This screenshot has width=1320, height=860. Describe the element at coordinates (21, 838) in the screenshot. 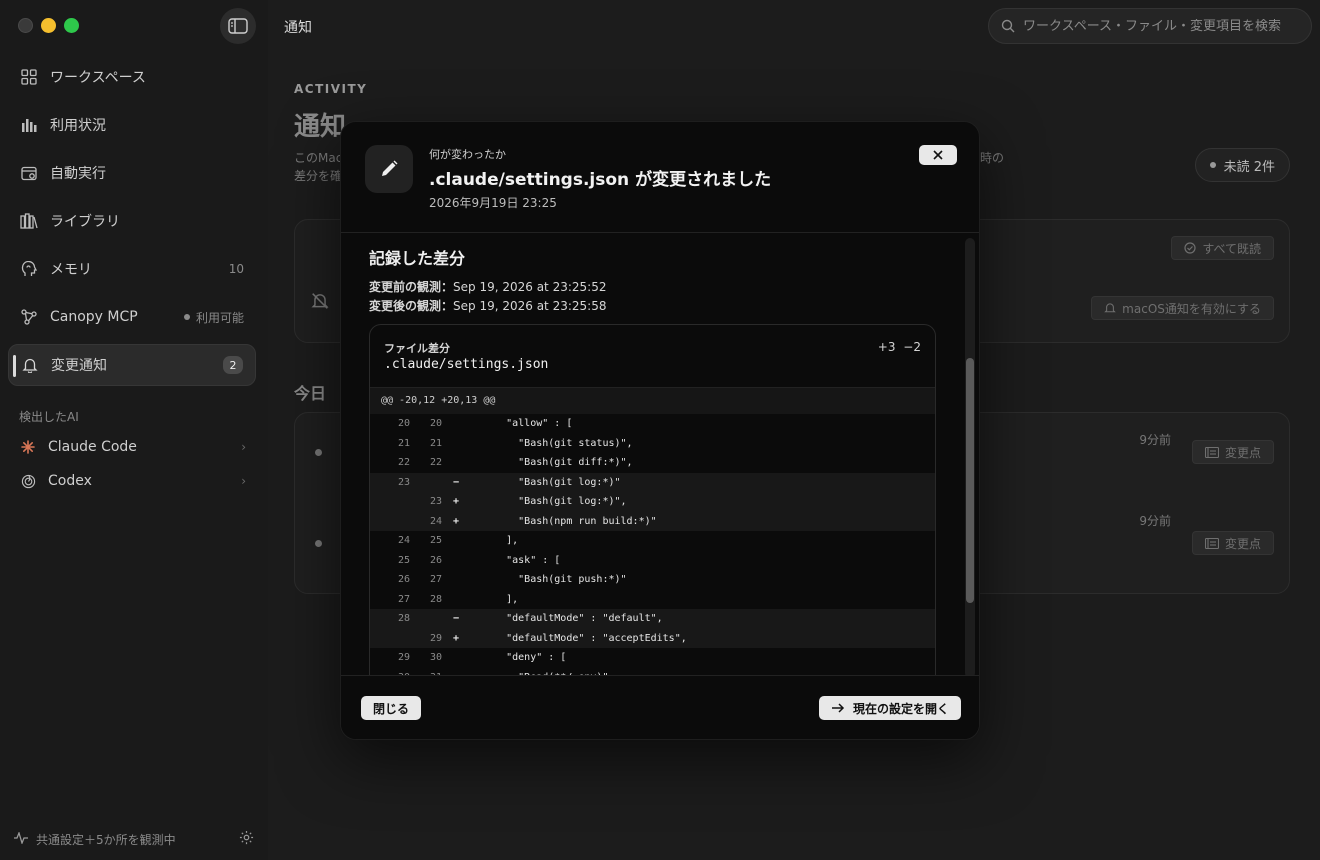

I see `activity-pulse-icon` at that location.